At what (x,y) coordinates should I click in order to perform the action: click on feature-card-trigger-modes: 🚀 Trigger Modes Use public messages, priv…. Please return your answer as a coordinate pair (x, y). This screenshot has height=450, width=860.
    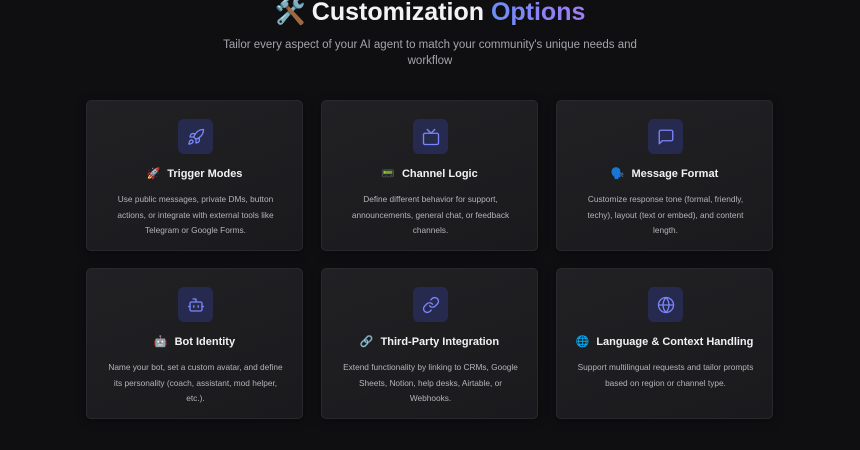
    Looking at the image, I should click on (194, 175).